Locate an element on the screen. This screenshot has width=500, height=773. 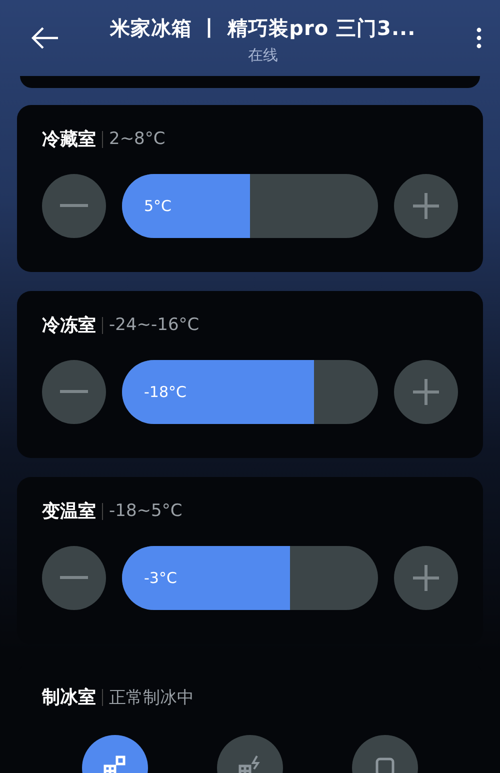
temperature-range: -24~-16°C is located at coordinates (154, 325).